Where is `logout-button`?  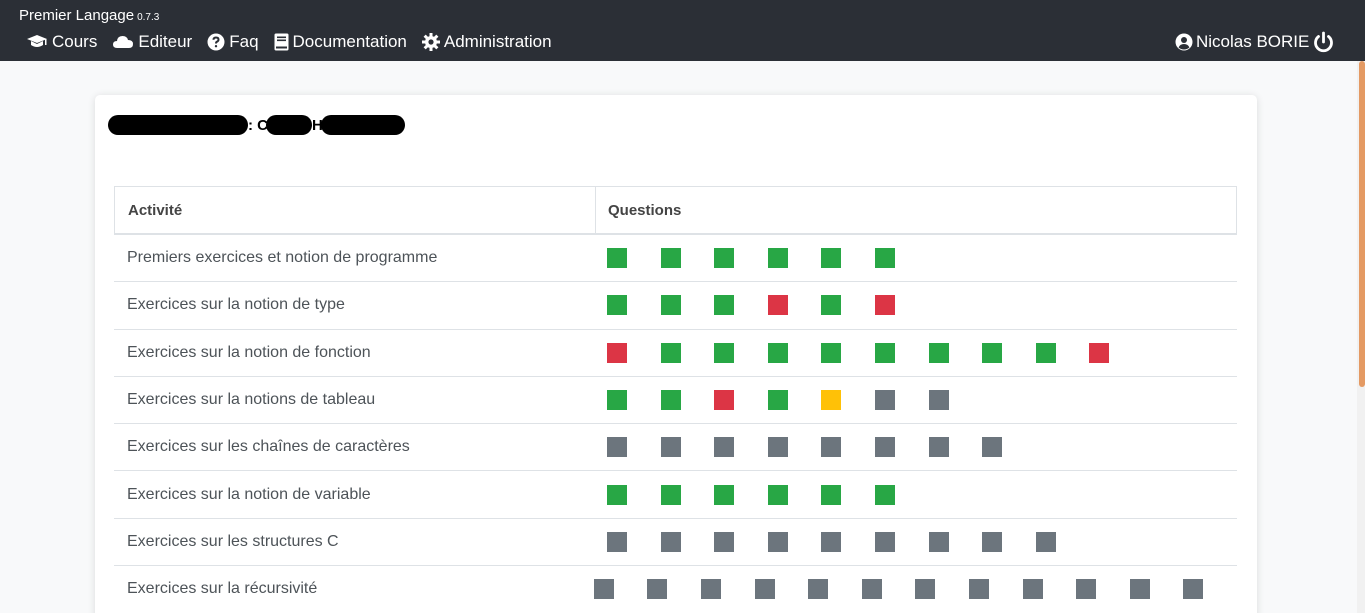
logout-button is located at coordinates (1323, 45).